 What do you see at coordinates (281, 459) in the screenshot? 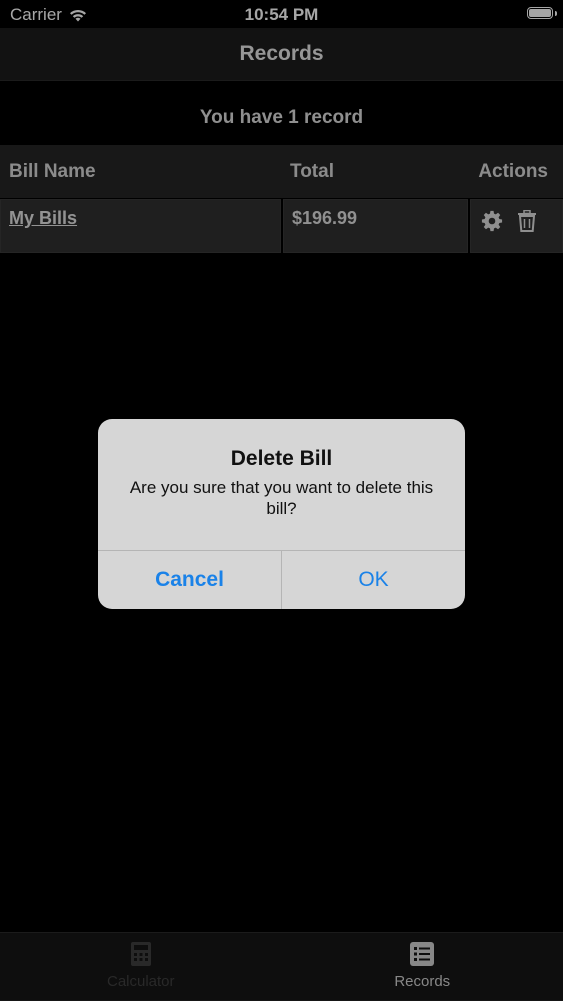
I see `alert-title: Delete Bill` at bounding box center [281, 459].